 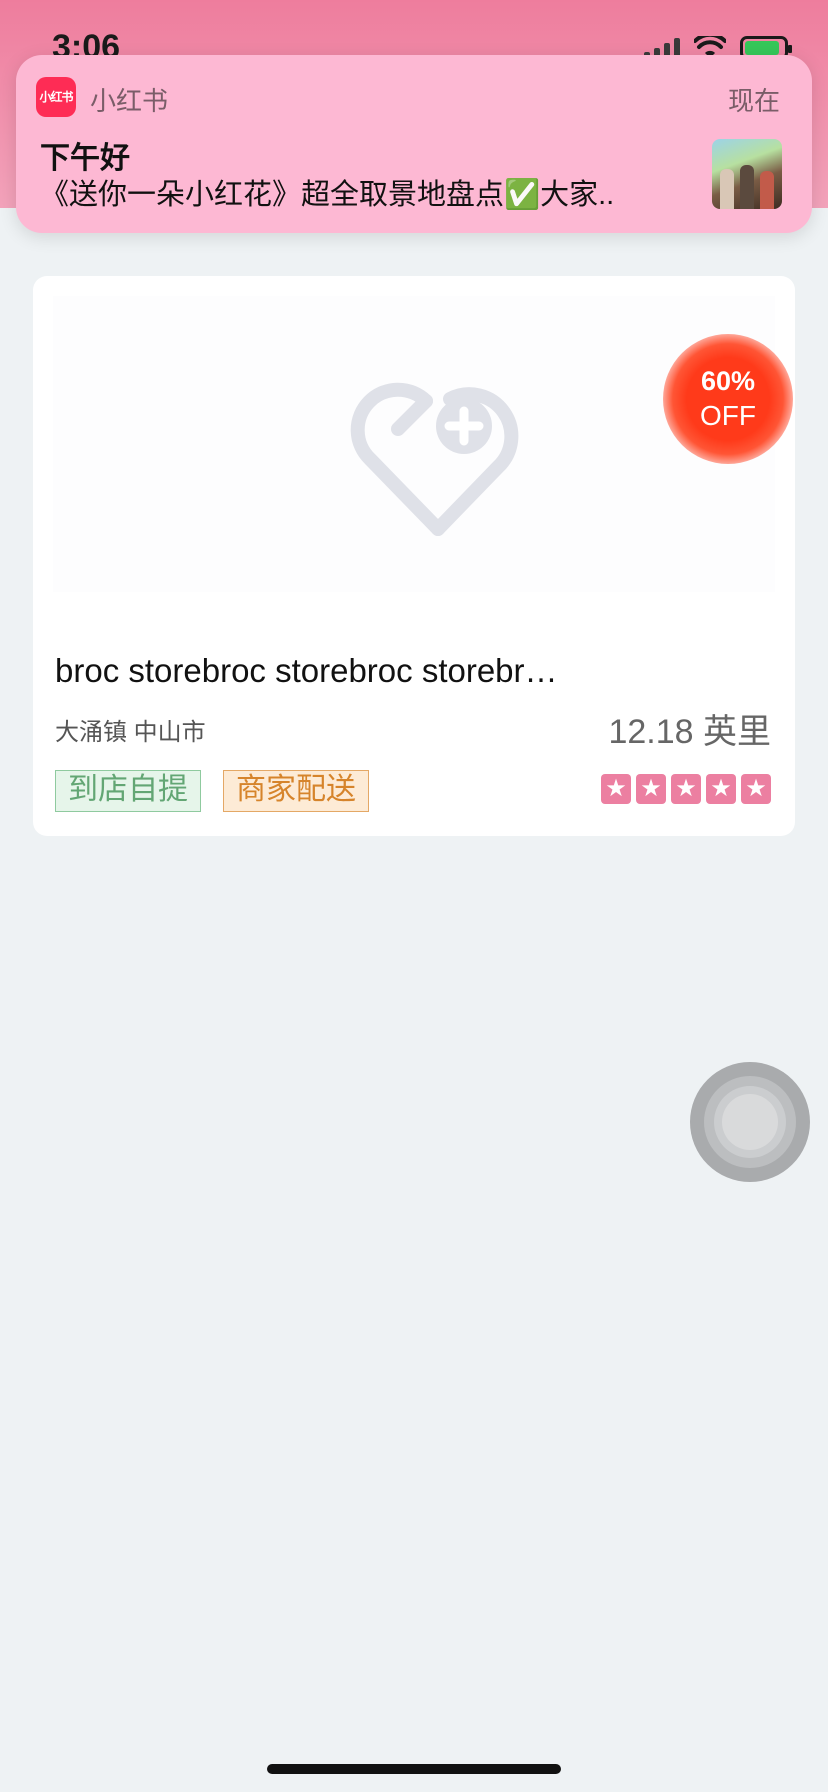 I want to click on store-image-placeholder: 60% OFF, so click(x=423, y=444).